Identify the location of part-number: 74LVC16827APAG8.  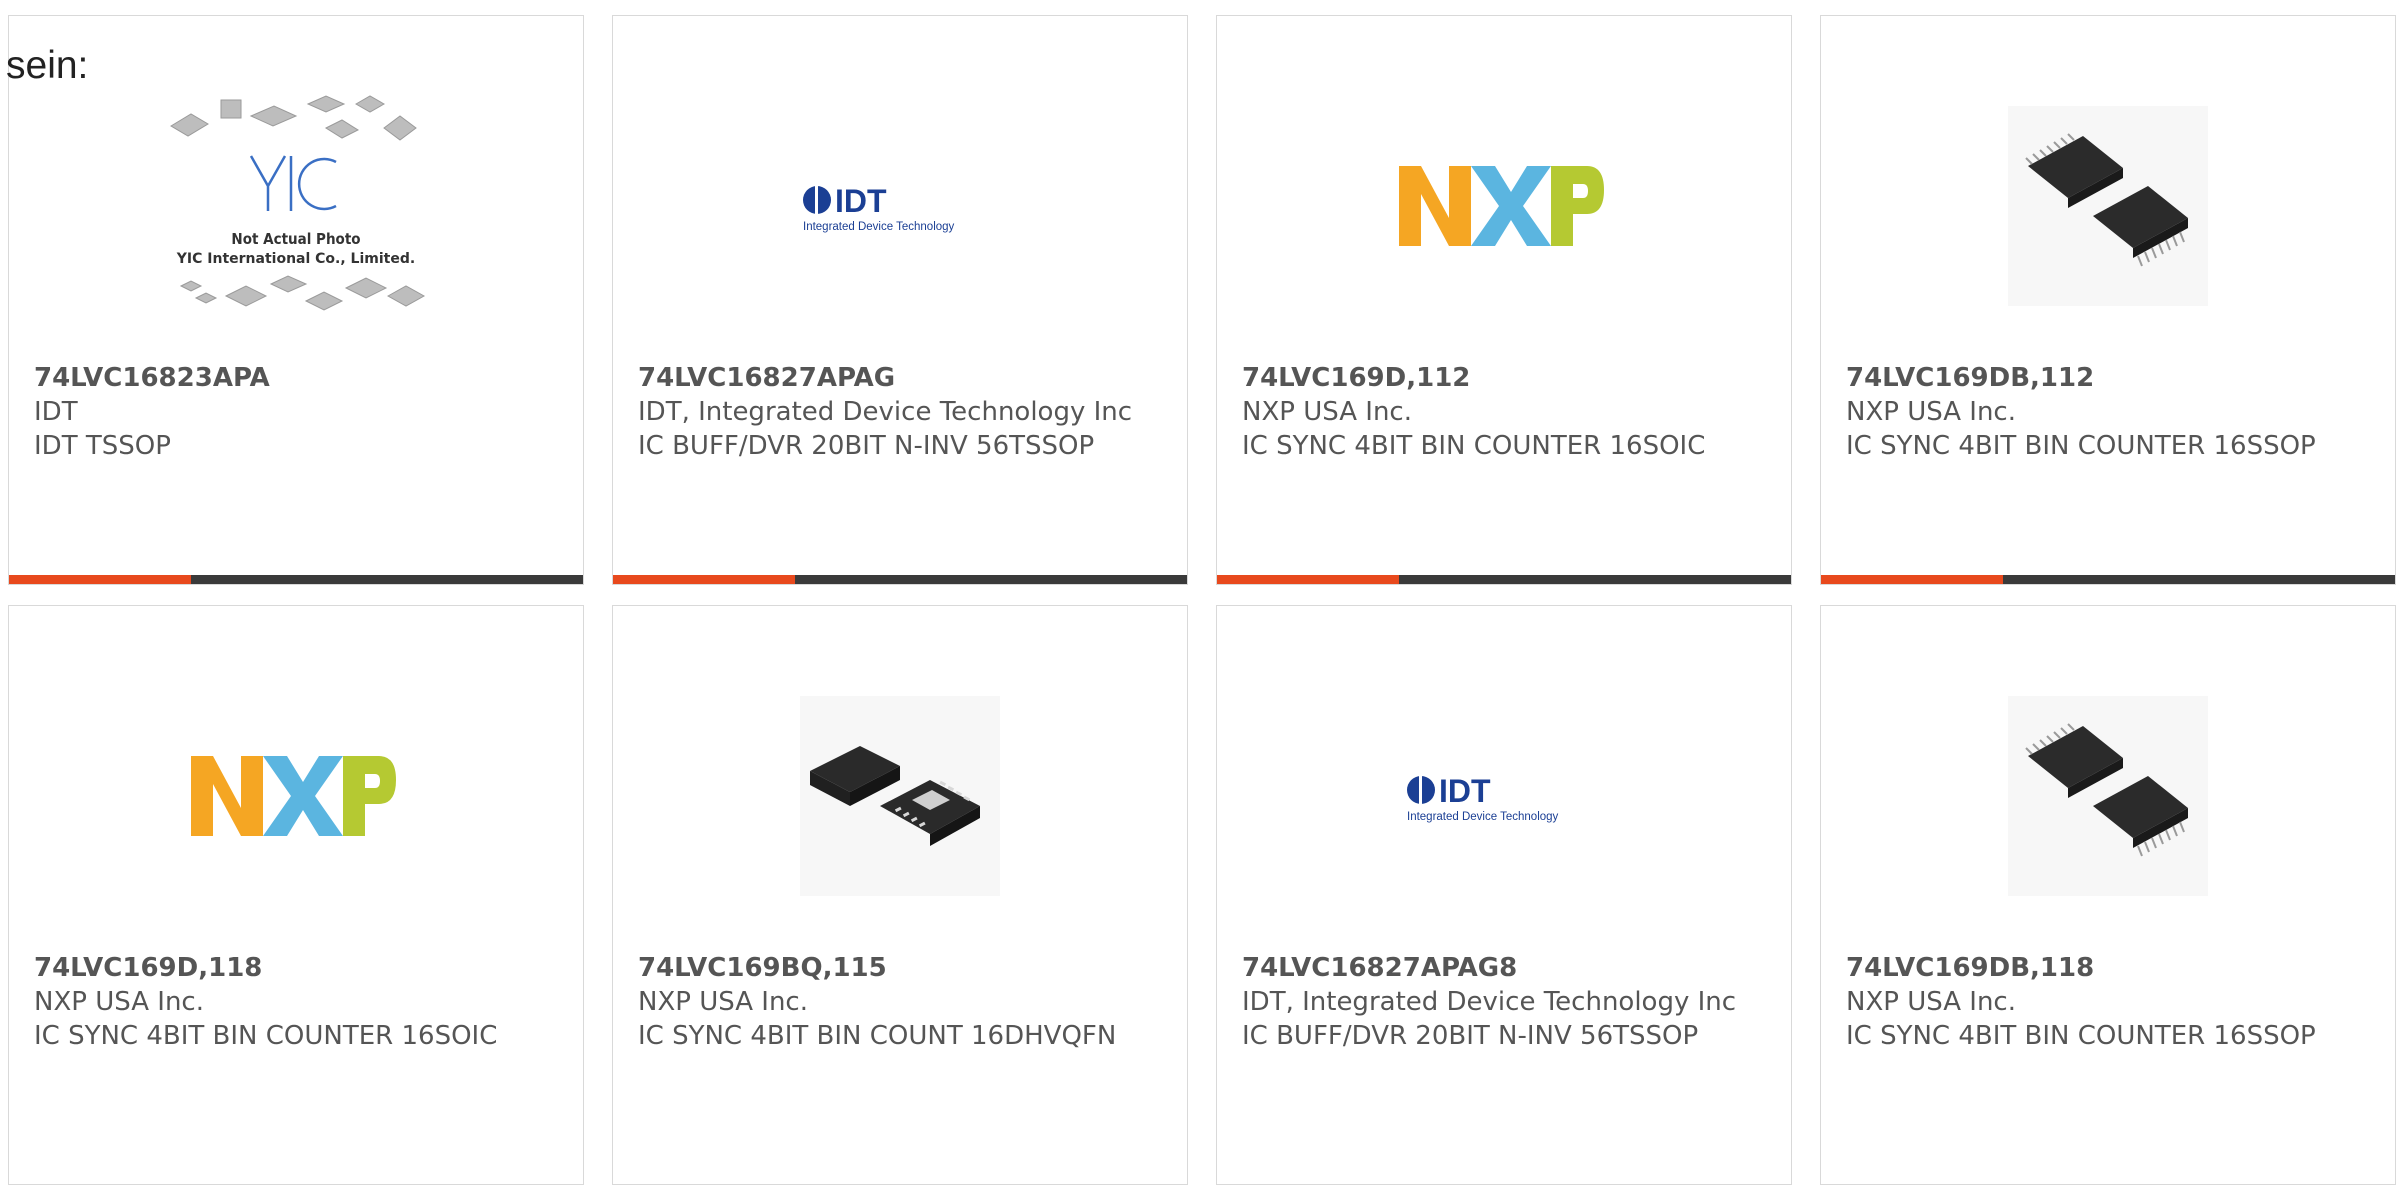
(1506, 968).